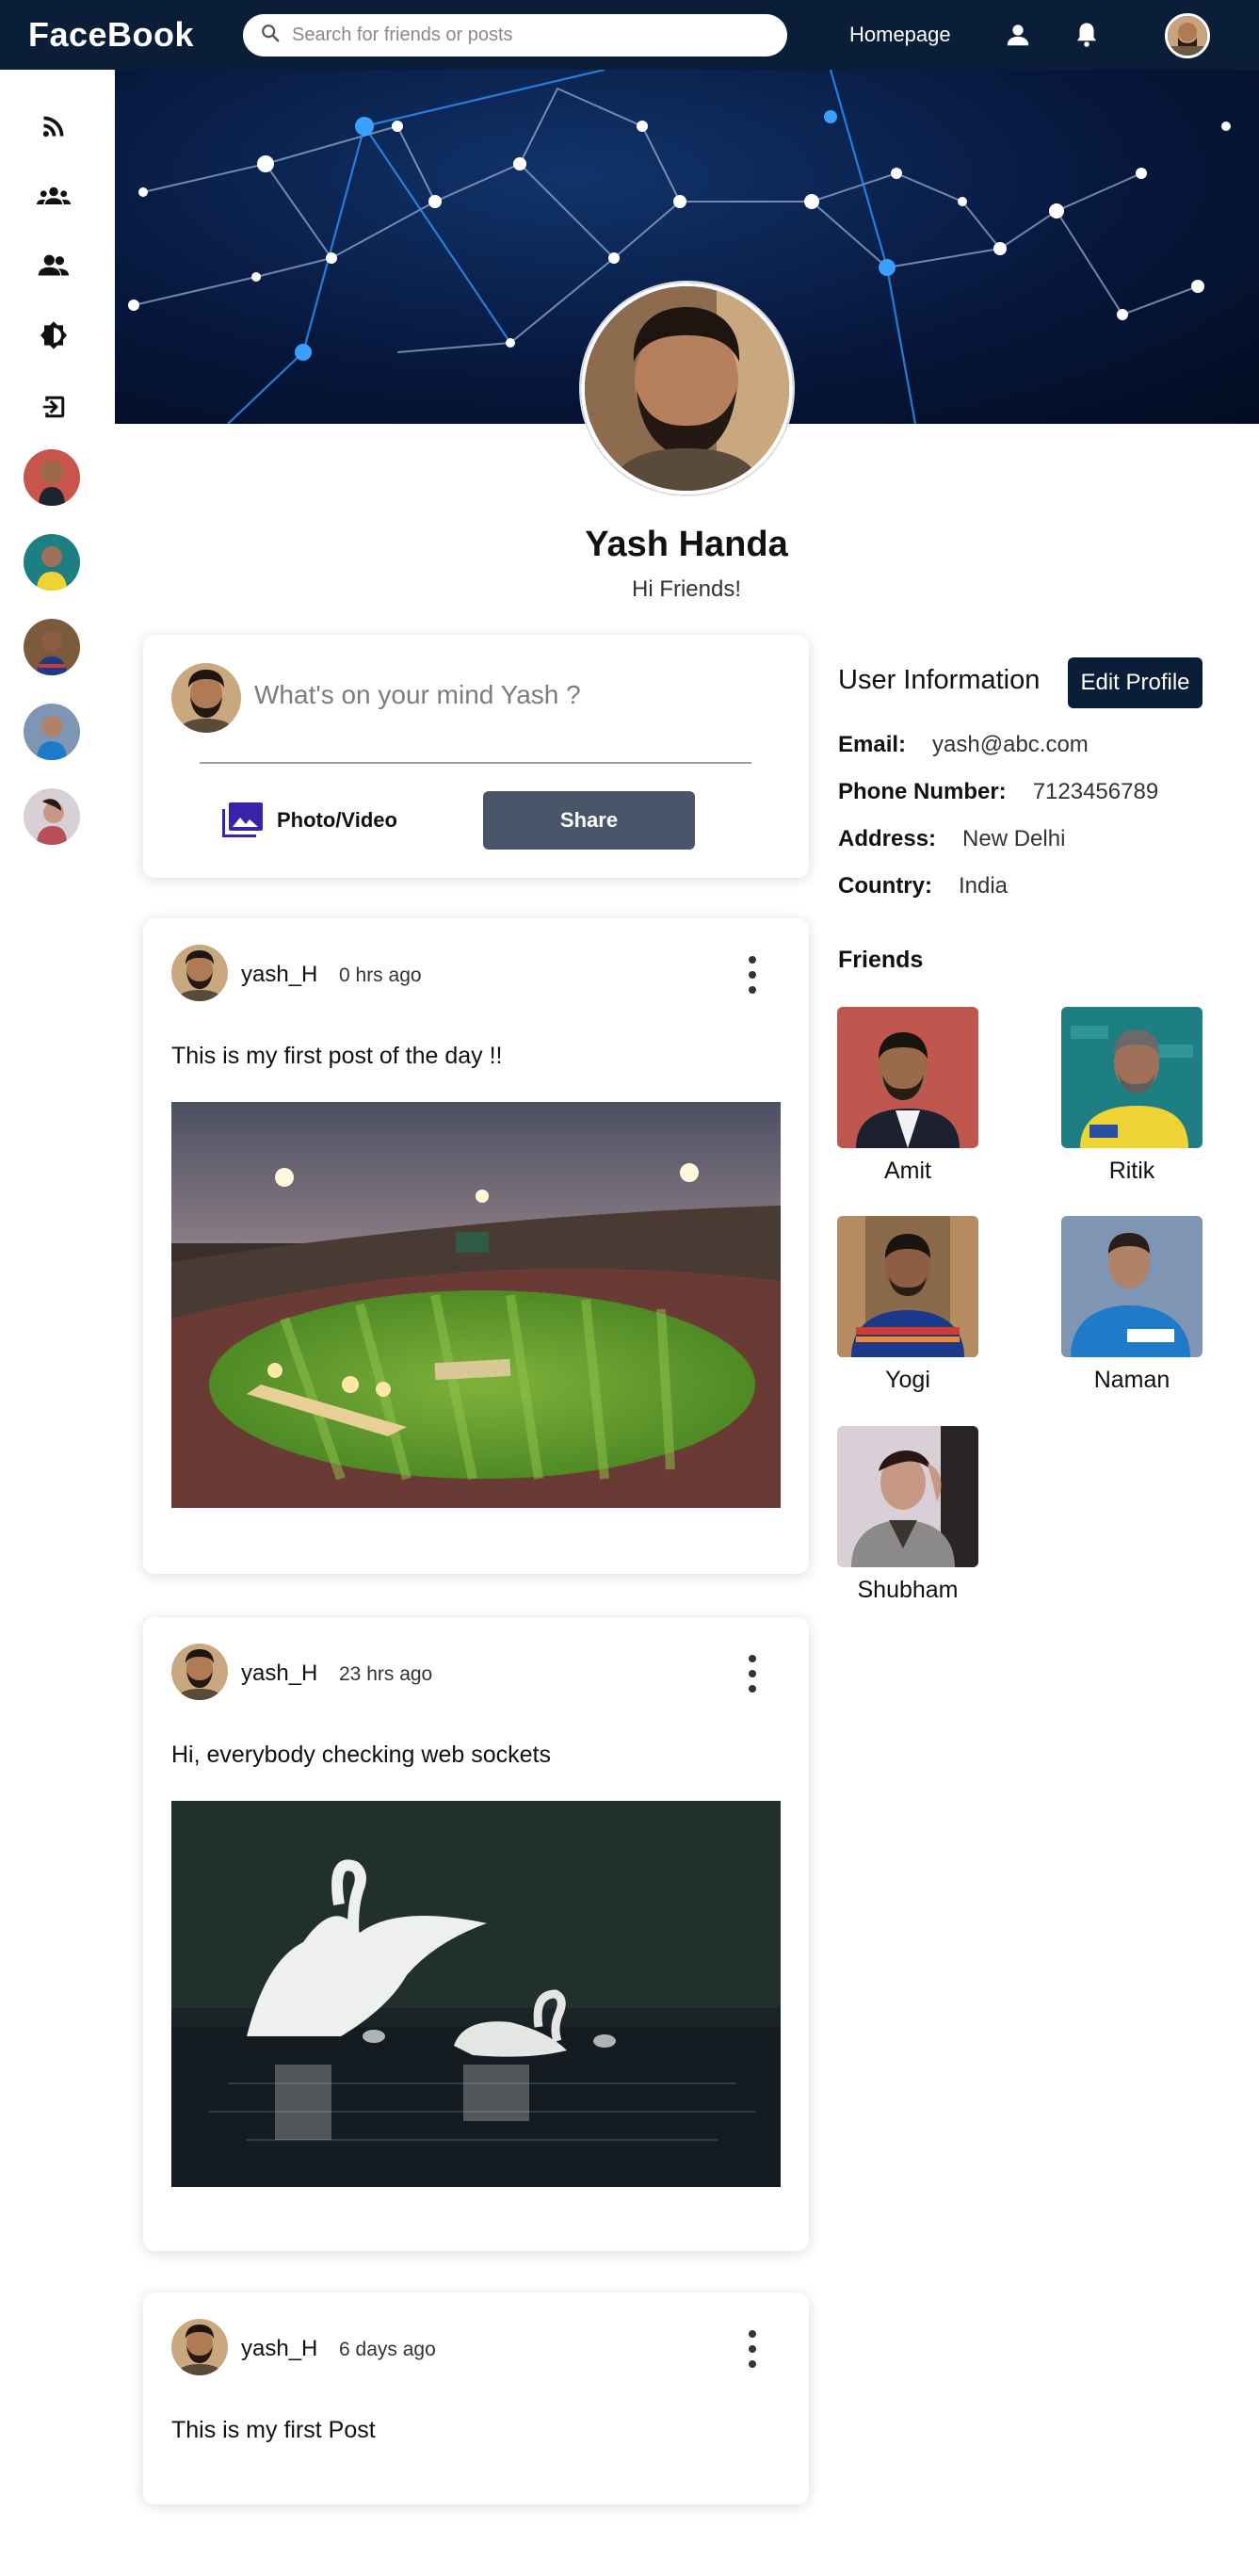 The image size is (1259, 2576). Describe the element at coordinates (54, 335) in the screenshot. I see `brightness-icon` at that location.